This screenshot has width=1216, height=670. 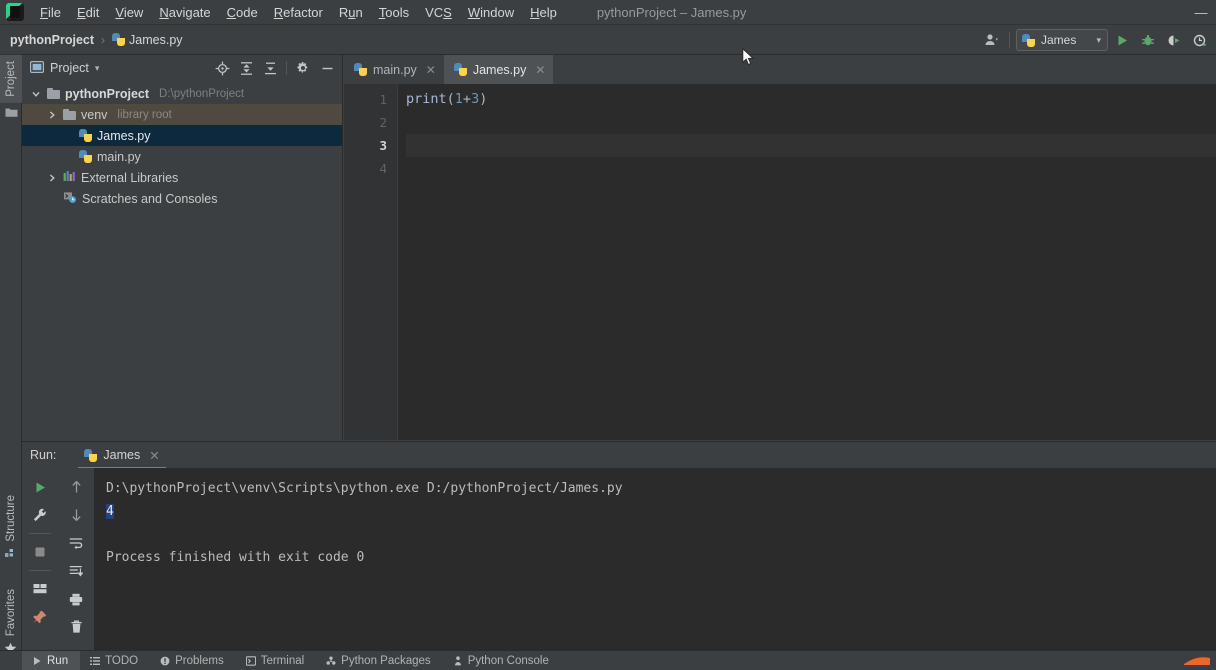 I want to click on layout-button, so click(x=40, y=589).